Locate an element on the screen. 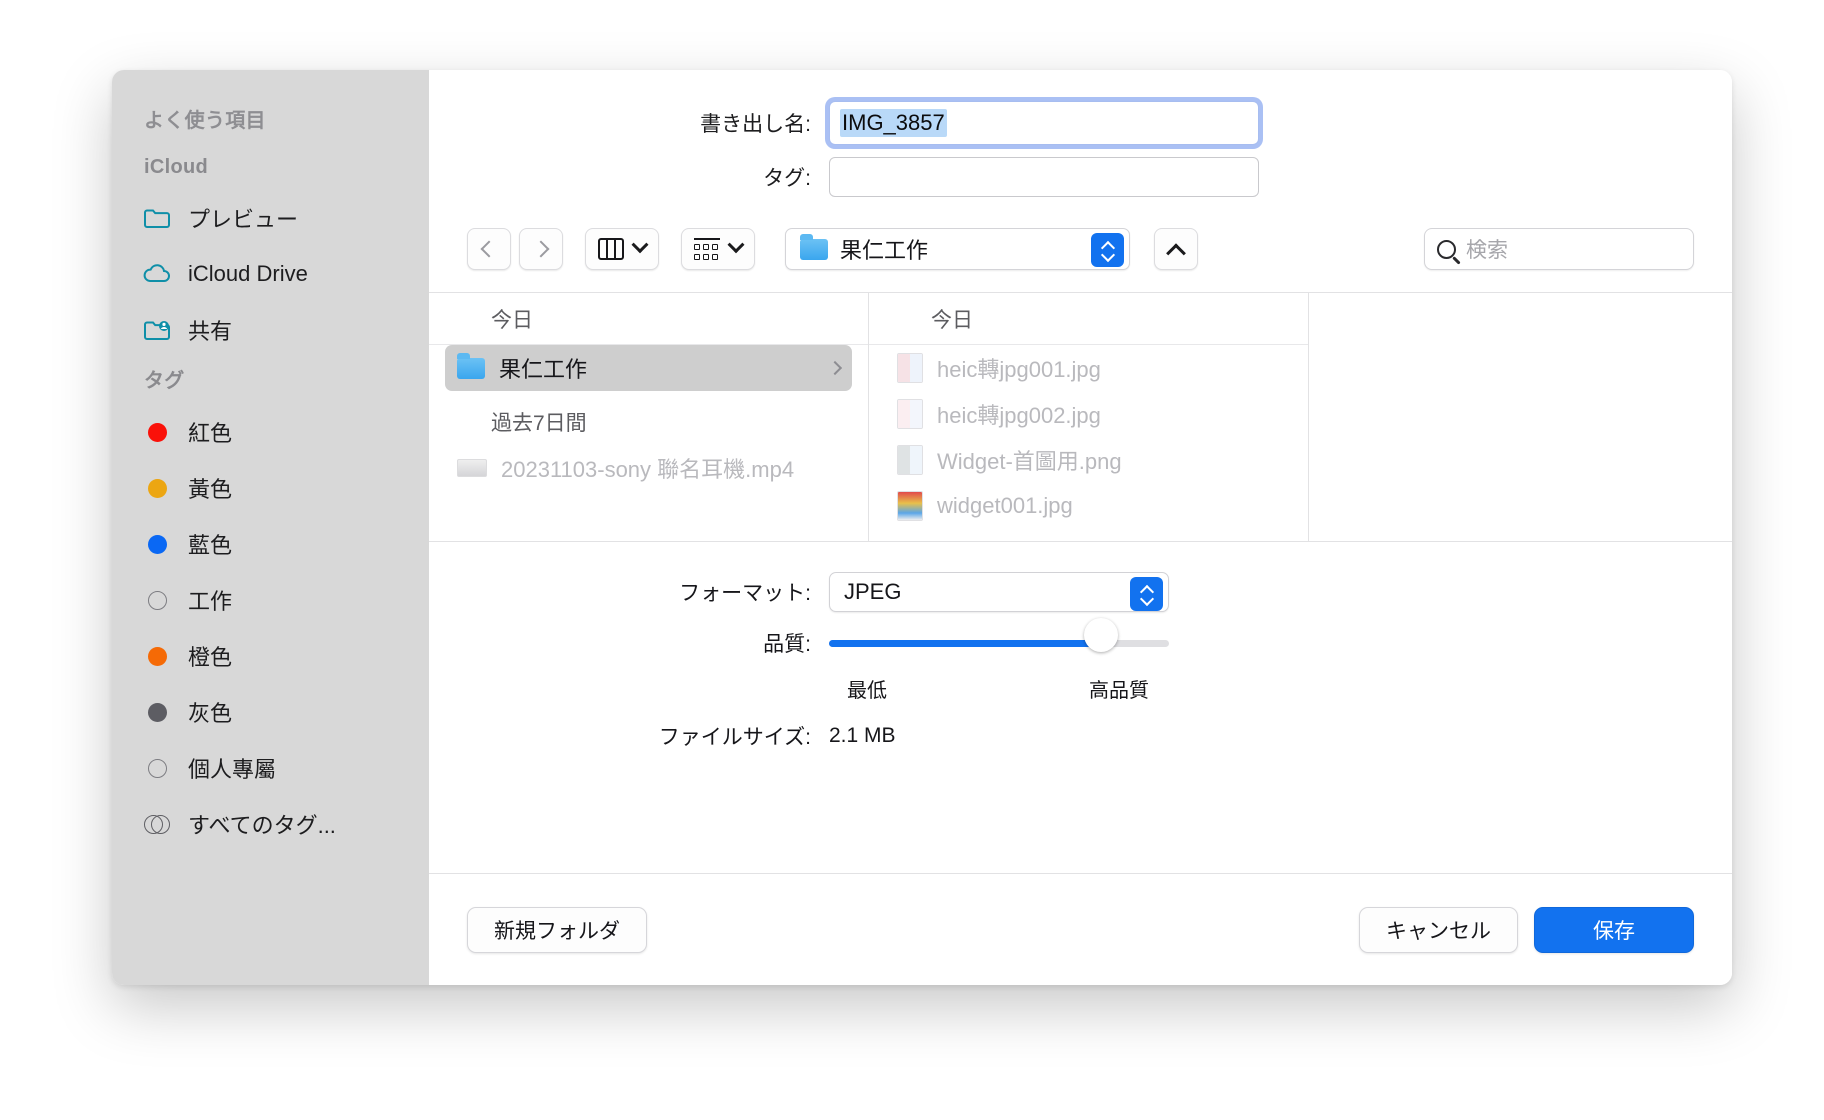  sidebar-item-shared: 共有 is located at coordinates (270, 330).